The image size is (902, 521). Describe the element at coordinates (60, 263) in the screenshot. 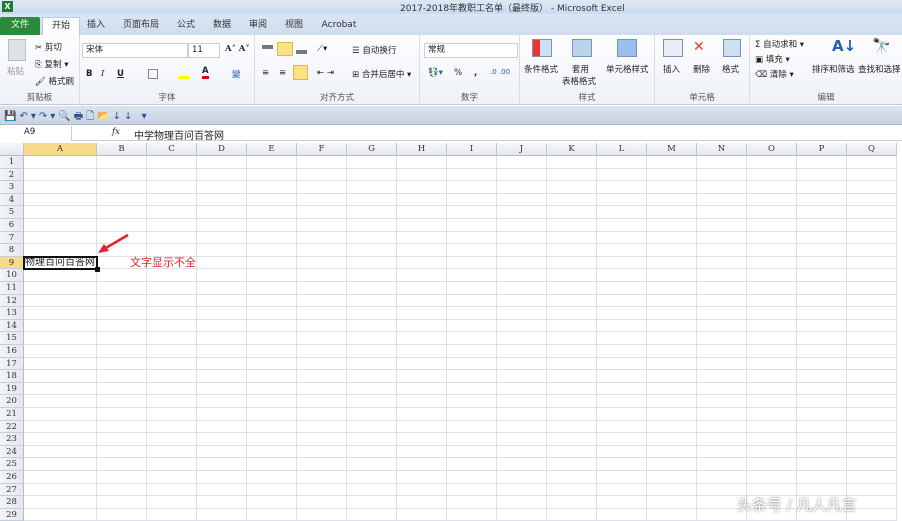

I see `active-cell-a9: 物理百问百答网` at that location.